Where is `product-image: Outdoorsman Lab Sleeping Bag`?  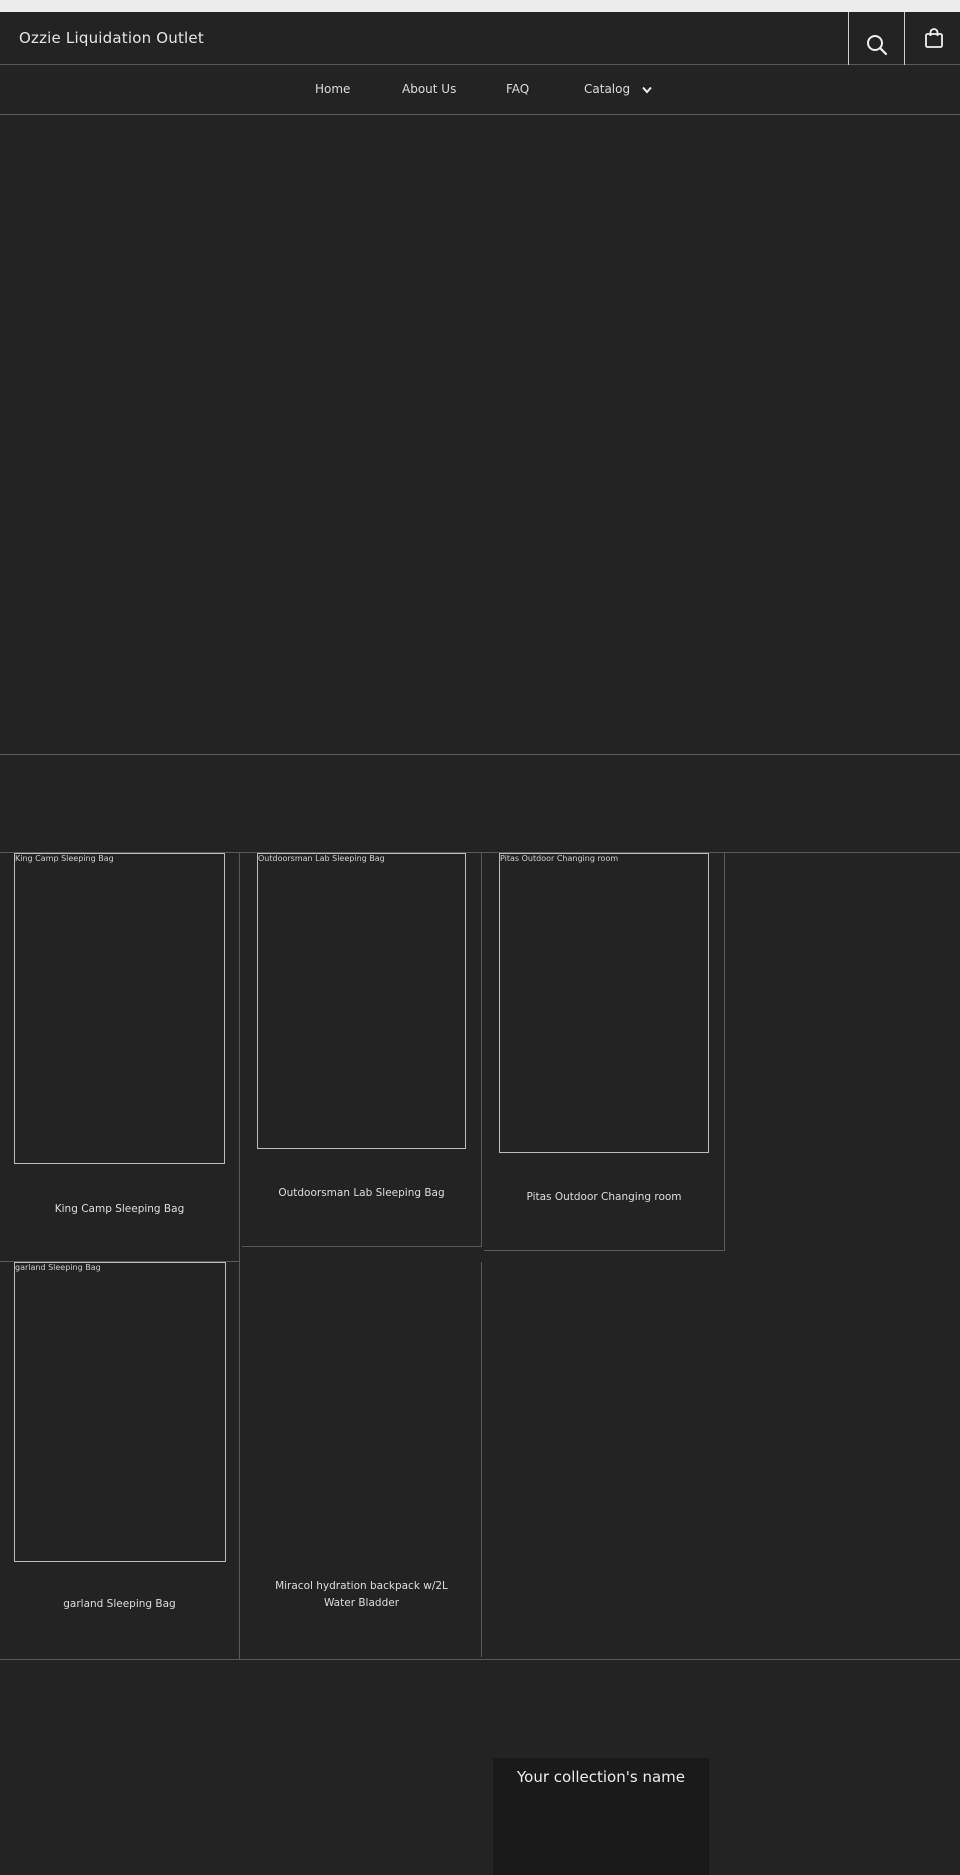
product-image: Outdoorsman Lab Sleeping Bag is located at coordinates (361, 1001).